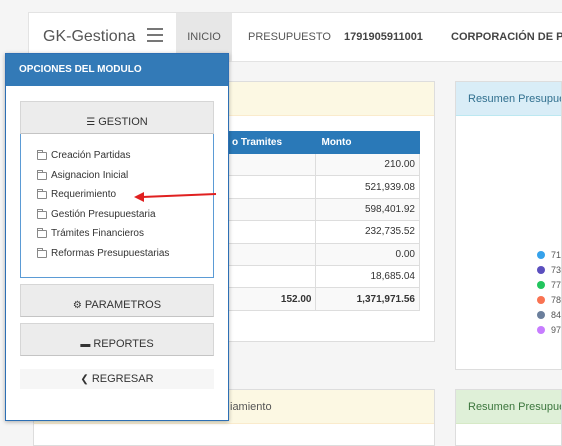  Describe the element at coordinates (289, 37) in the screenshot. I see `nav-presupuesto: PRESUPUESTO` at that location.